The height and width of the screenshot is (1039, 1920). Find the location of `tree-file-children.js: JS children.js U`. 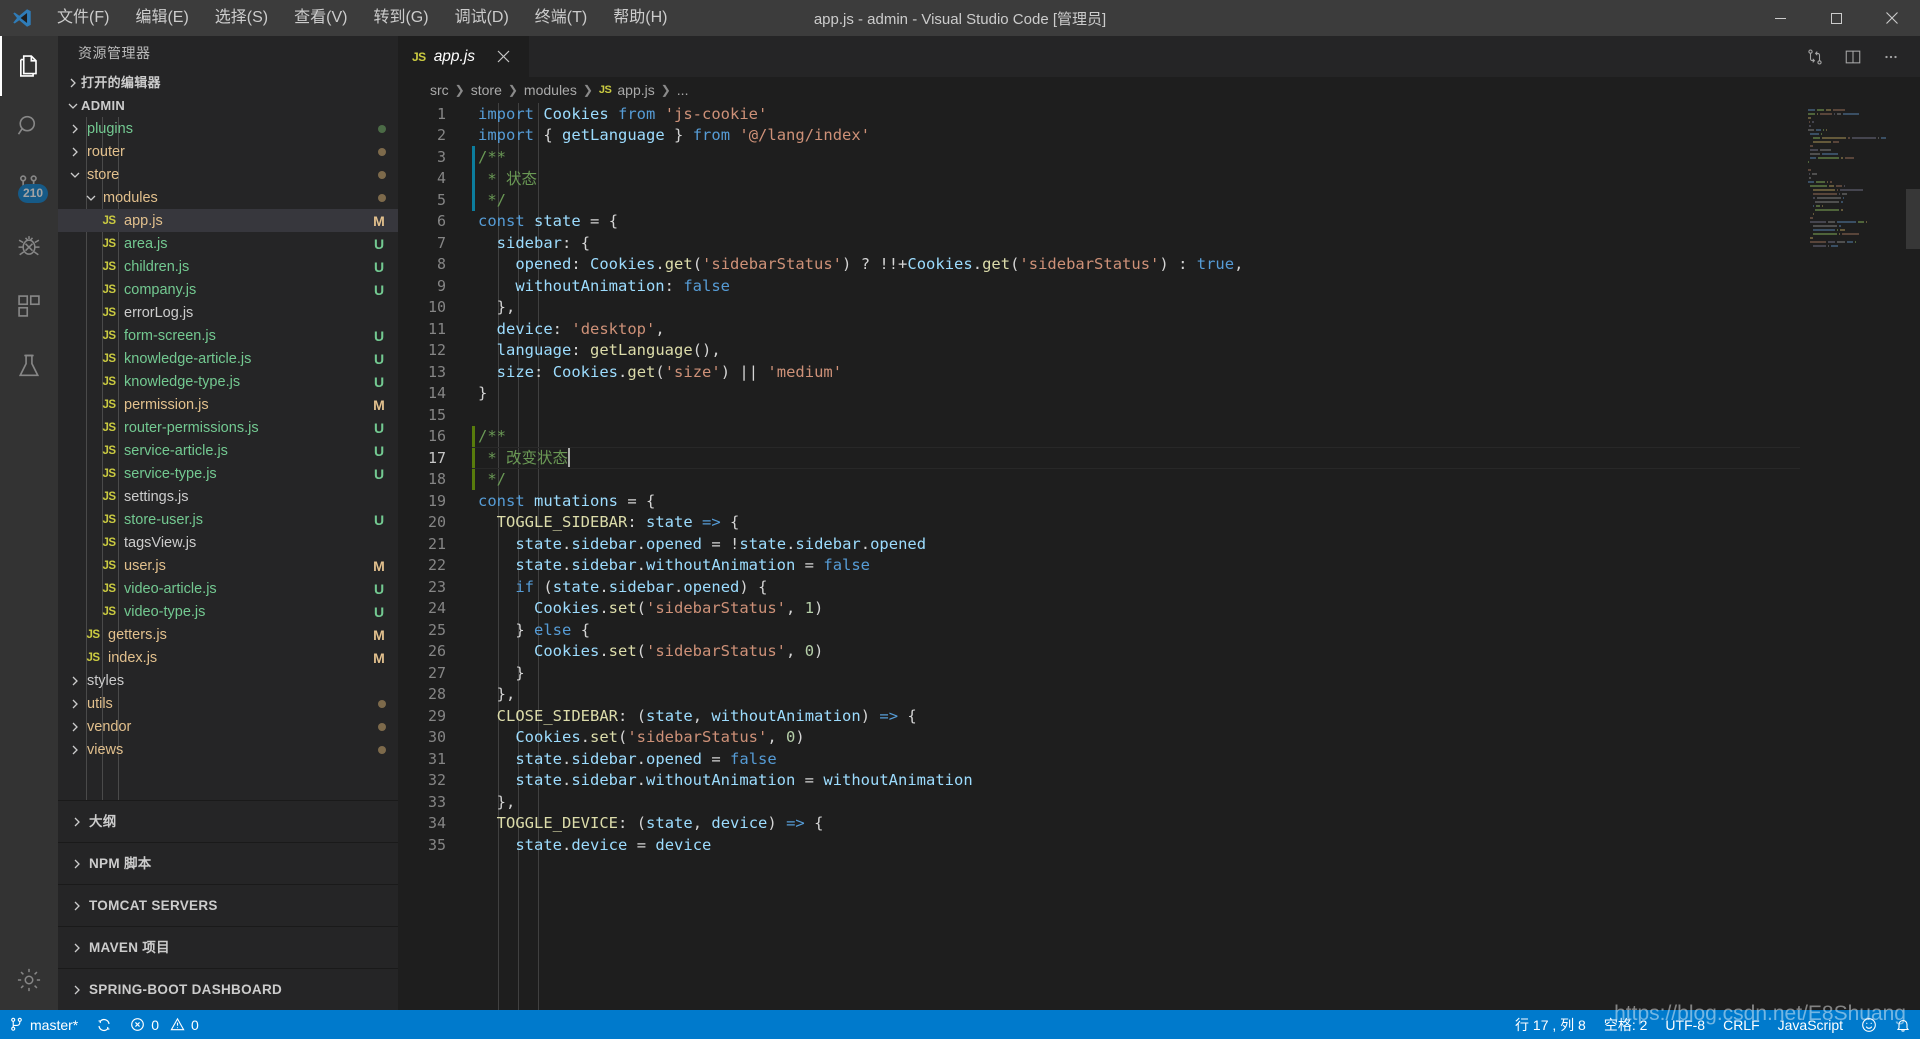

tree-file-children.js: JS children.js U is located at coordinates (228, 266).